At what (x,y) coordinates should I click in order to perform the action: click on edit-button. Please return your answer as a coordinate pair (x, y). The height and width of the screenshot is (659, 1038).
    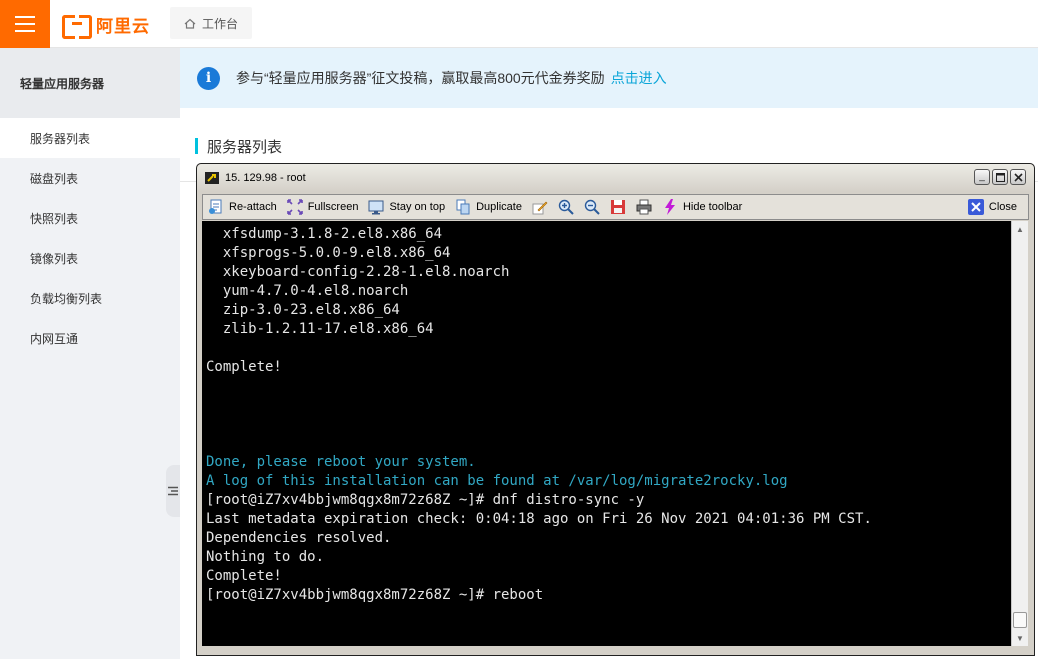
    Looking at the image, I should click on (540, 207).